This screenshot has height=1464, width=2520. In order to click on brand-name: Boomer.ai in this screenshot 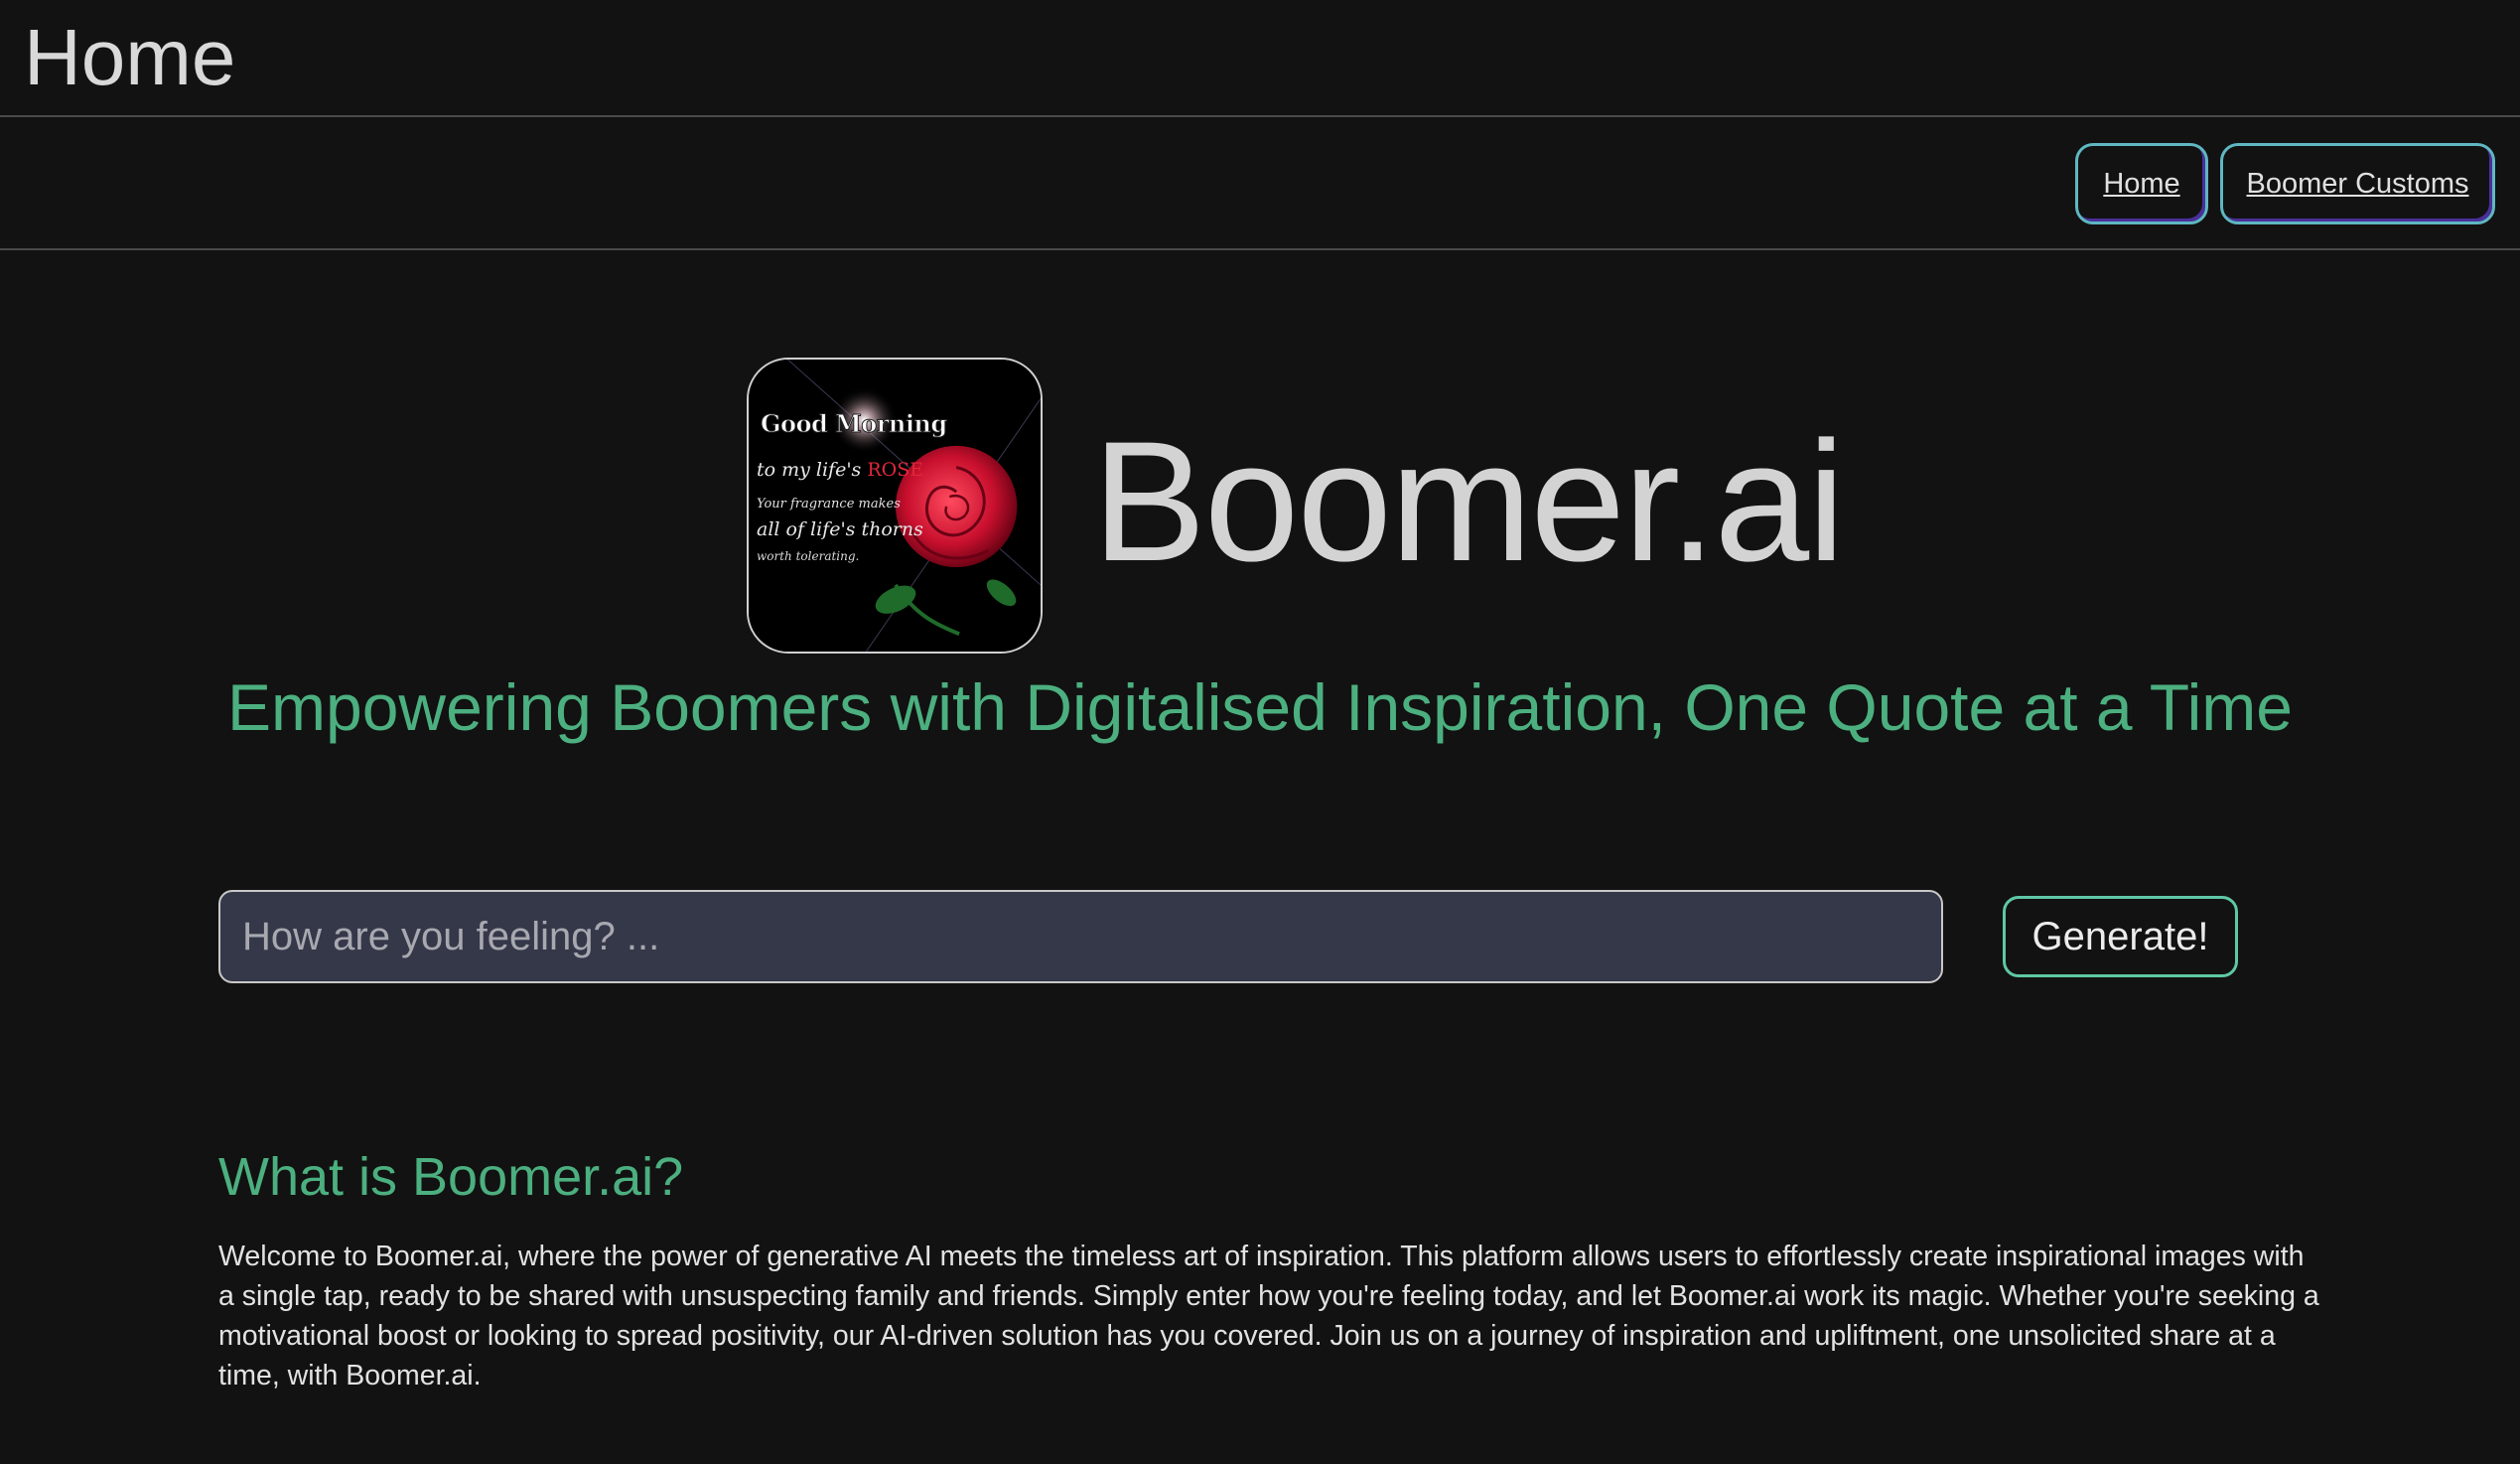, I will do `click(1468, 502)`.